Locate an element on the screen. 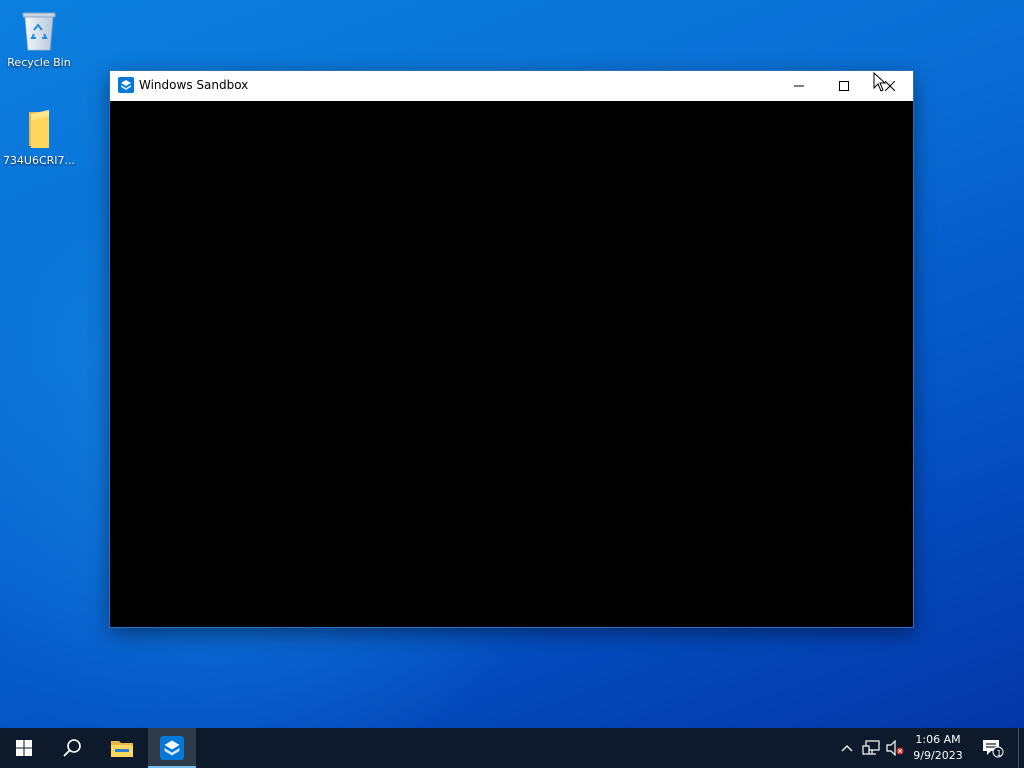  maximize-button is located at coordinates (844, 86).